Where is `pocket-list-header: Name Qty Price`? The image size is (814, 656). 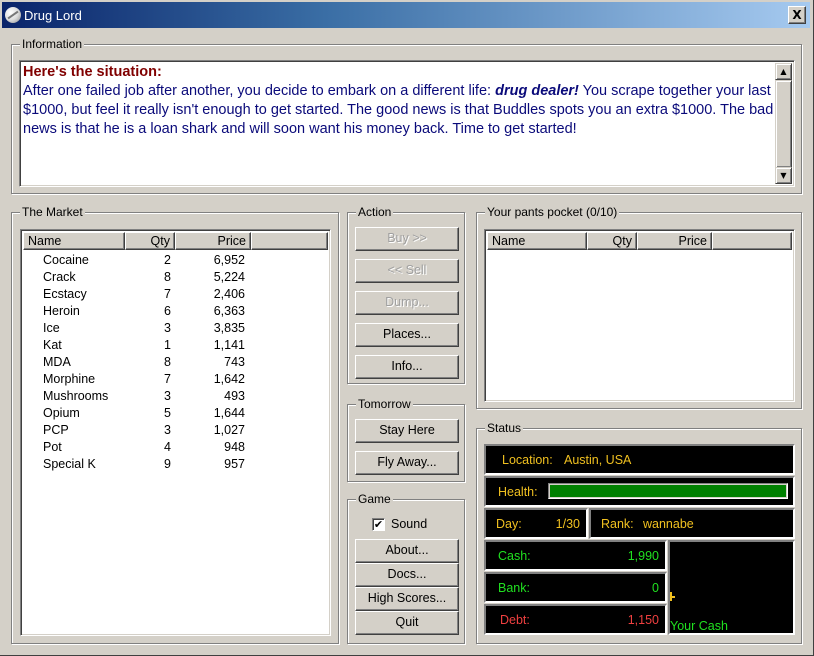 pocket-list-header: Name Qty Price is located at coordinates (639, 241).